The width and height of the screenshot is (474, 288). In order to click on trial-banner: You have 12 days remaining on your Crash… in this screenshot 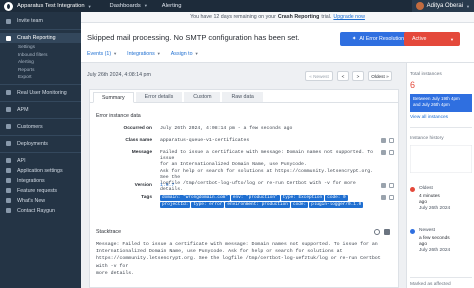, I will do `click(277, 17)`.